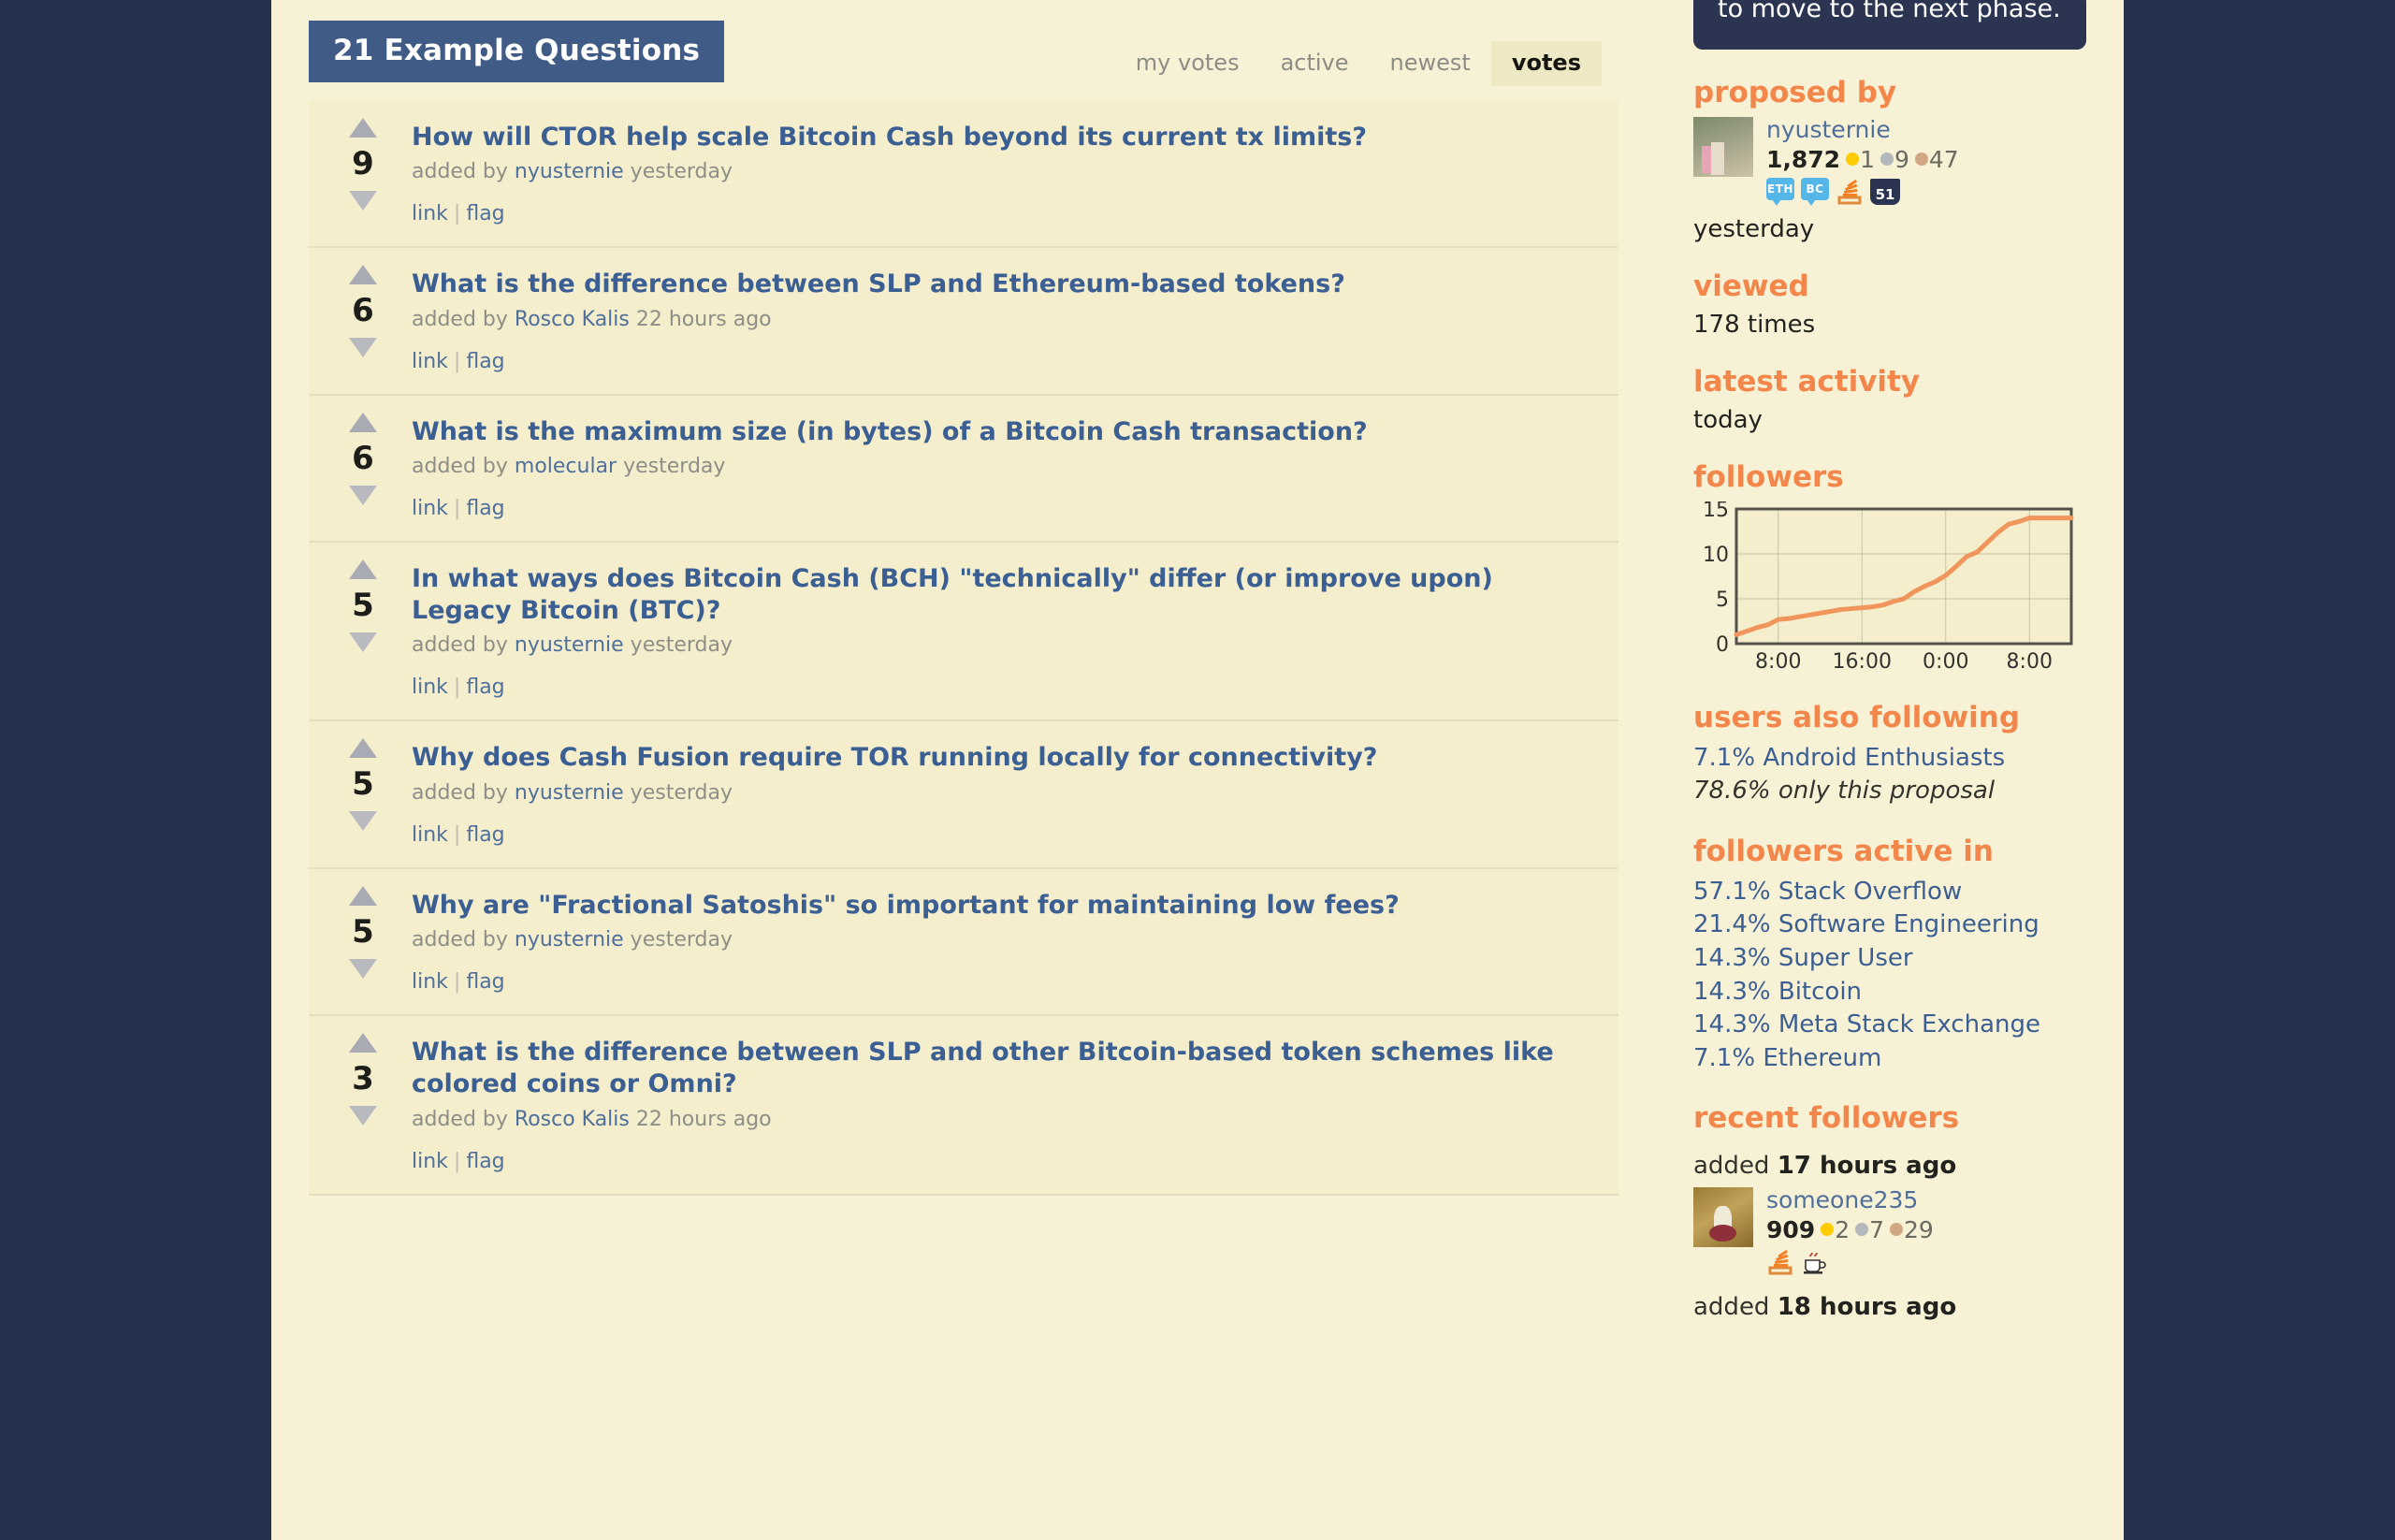 Image resolution: width=2395 pixels, height=1540 pixels. I want to click on ethereum-site-icon: ETH, so click(1780, 191).